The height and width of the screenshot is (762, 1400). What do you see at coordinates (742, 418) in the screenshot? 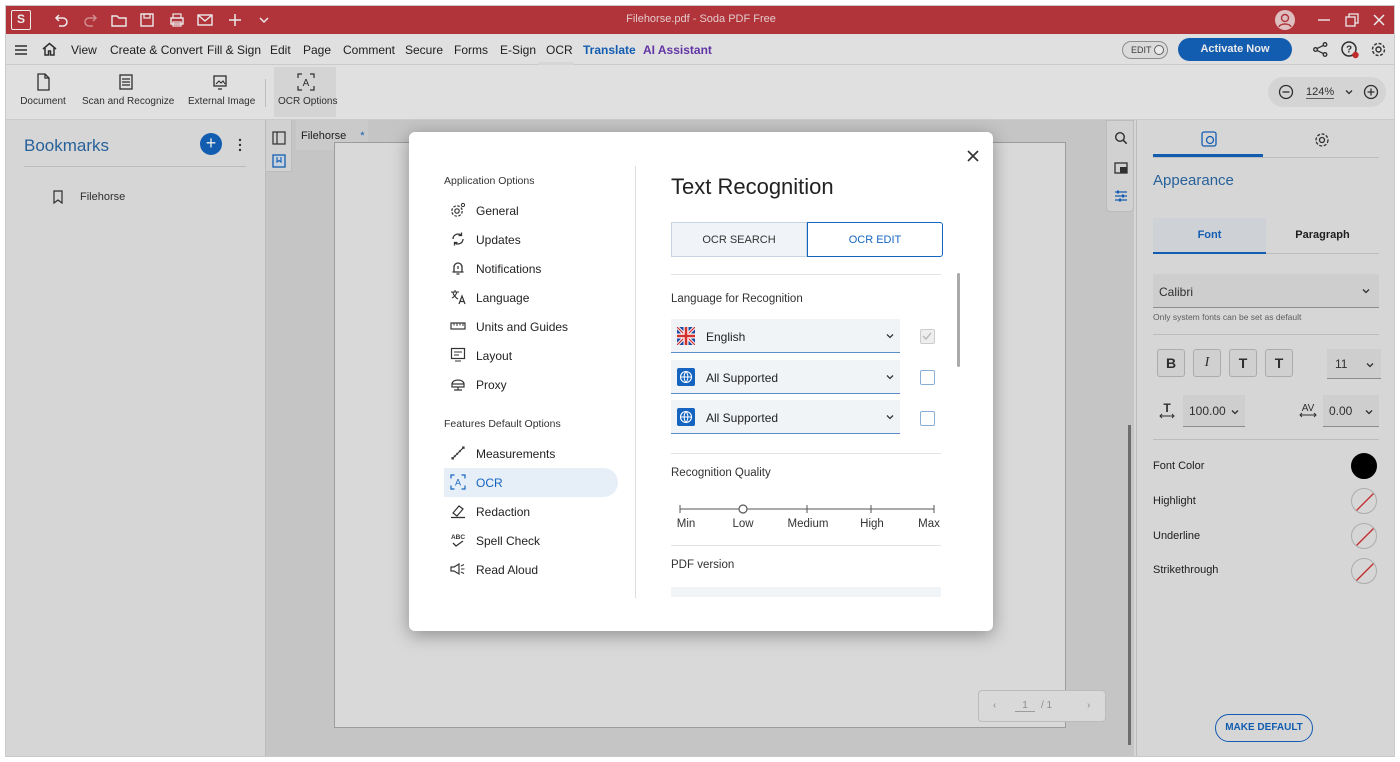
I see `language-select-3-value: All Supported` at bounding box center [742, 418].